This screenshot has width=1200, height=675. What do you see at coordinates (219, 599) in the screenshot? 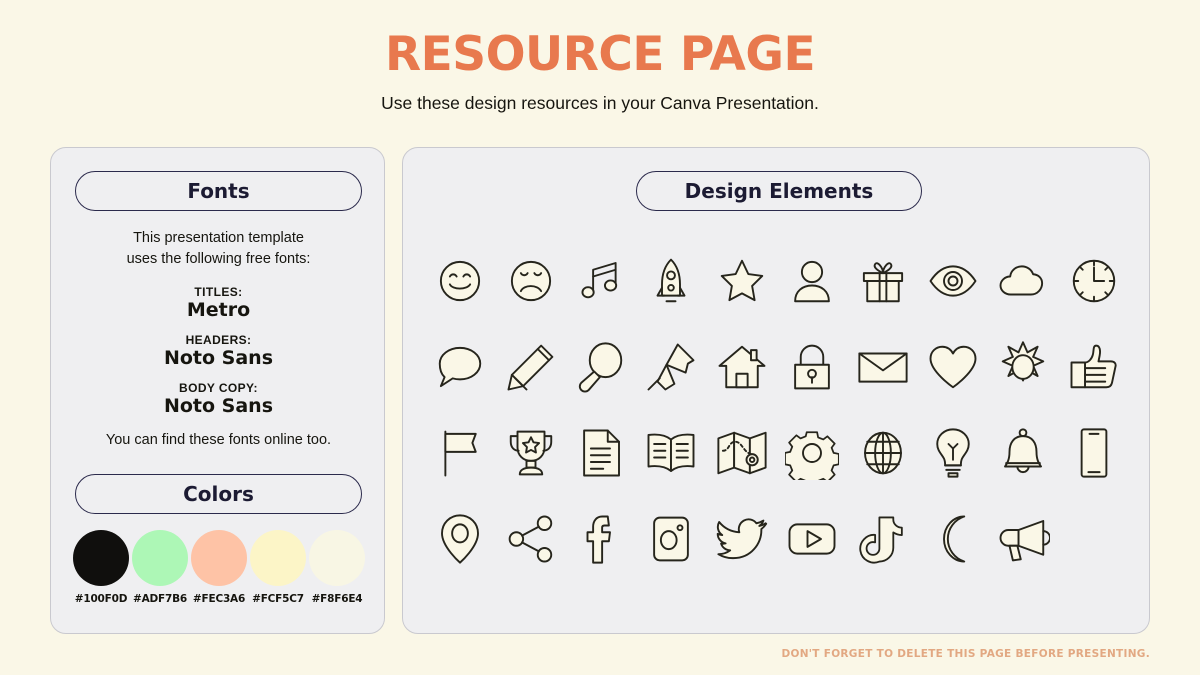
I see `color-hex-label: #FEC3A6` at bounding box center [219, 599].